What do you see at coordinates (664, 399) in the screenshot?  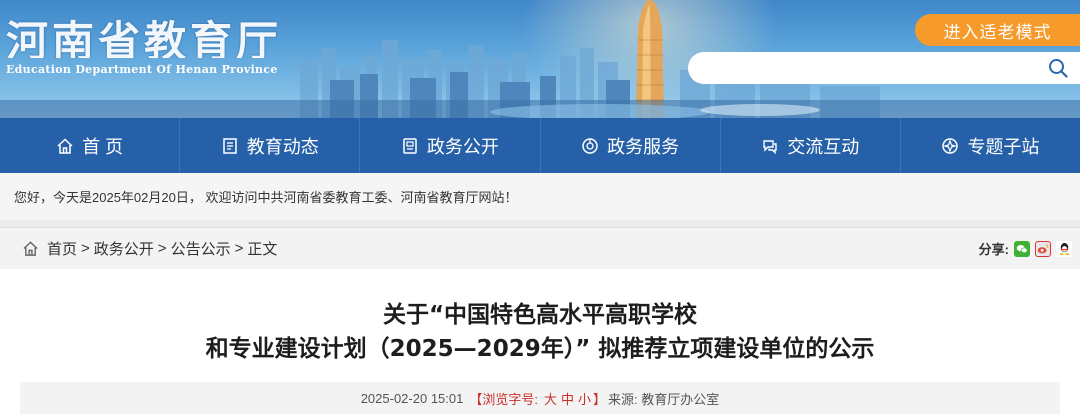 I see `article-source: 来源: 教育厅办公室` at bounding box center [664, 399].